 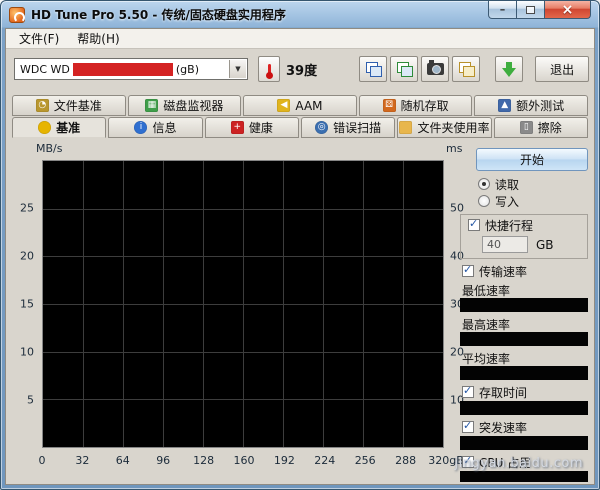 I want to click on tab-file-benchmark: ◔ 文件基准, so click(x=69, y=105).